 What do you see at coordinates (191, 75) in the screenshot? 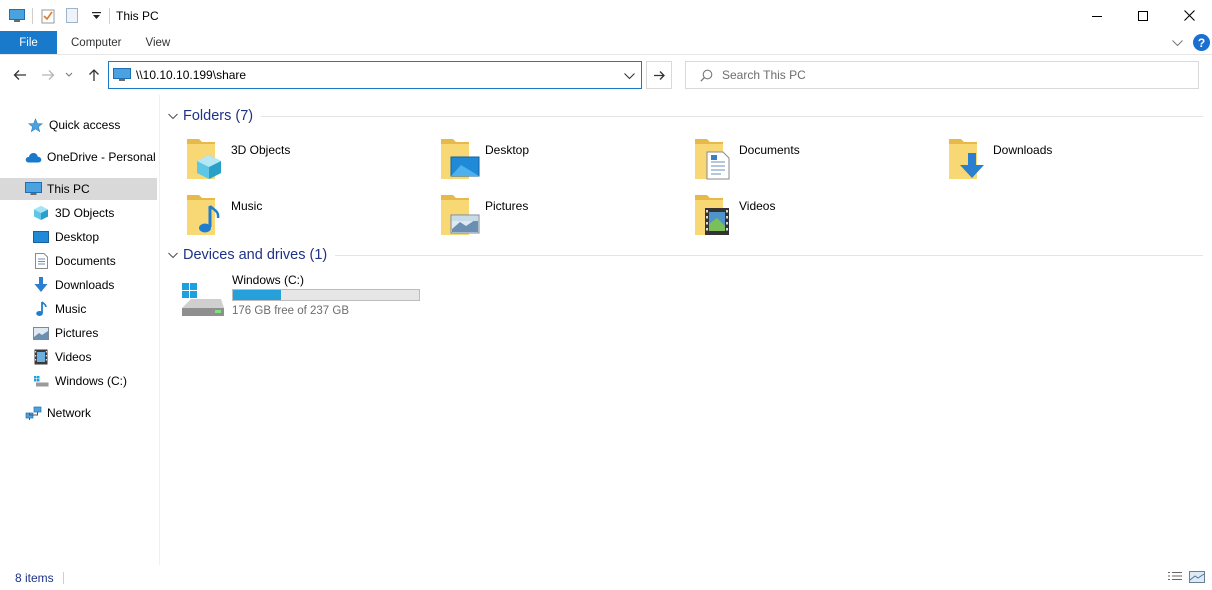
I see `address-path: \\10.10.10.199\share` at bounding box center [191, 75].